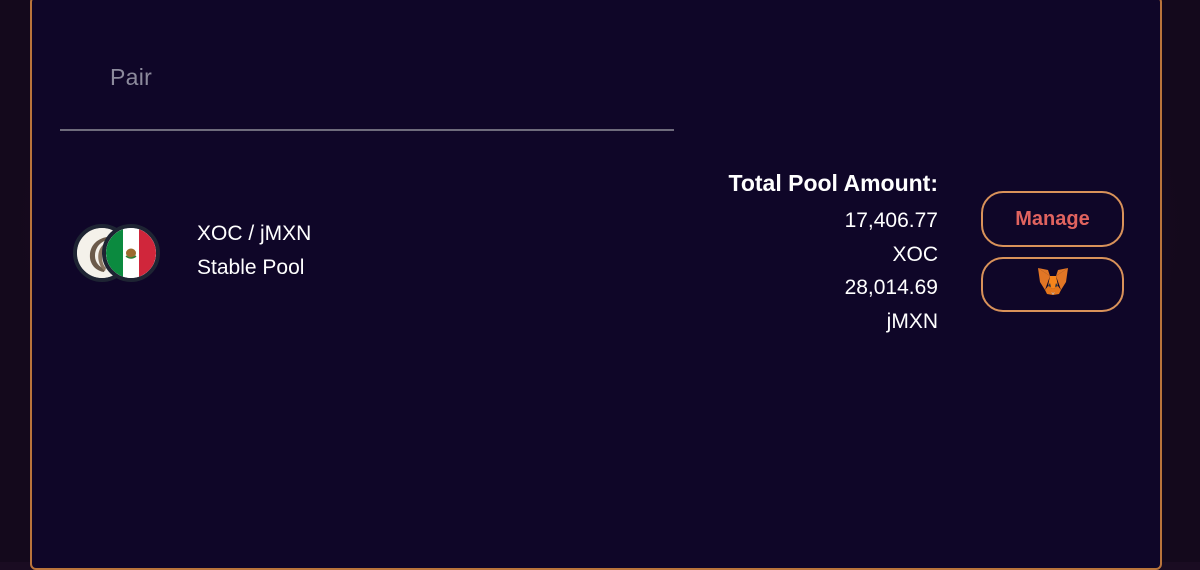 This screenshot has height=570, width=1200. I want to click on amount-b-symbol: jMXN, so click(912, 321).